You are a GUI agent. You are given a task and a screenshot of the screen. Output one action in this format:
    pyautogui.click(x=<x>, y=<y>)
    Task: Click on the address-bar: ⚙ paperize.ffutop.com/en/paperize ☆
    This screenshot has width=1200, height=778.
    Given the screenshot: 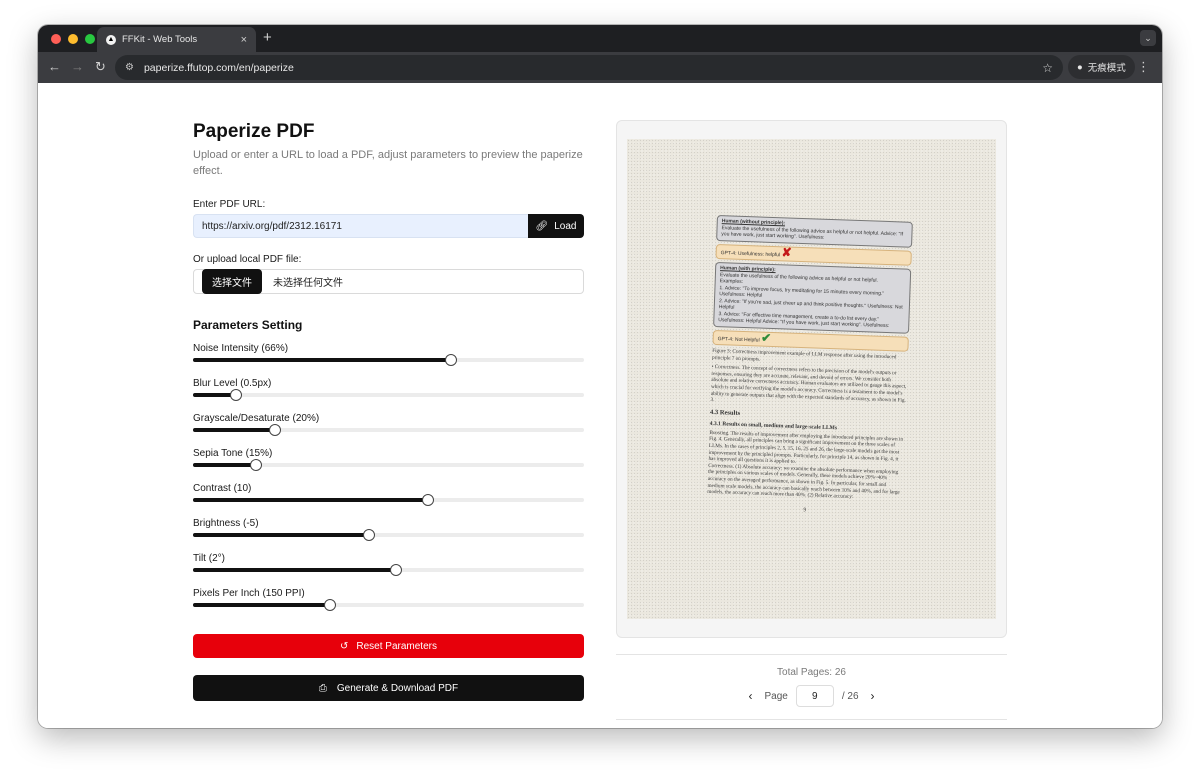 What is the action you would take?
    pyautogui.click(x=589, y=67)
    